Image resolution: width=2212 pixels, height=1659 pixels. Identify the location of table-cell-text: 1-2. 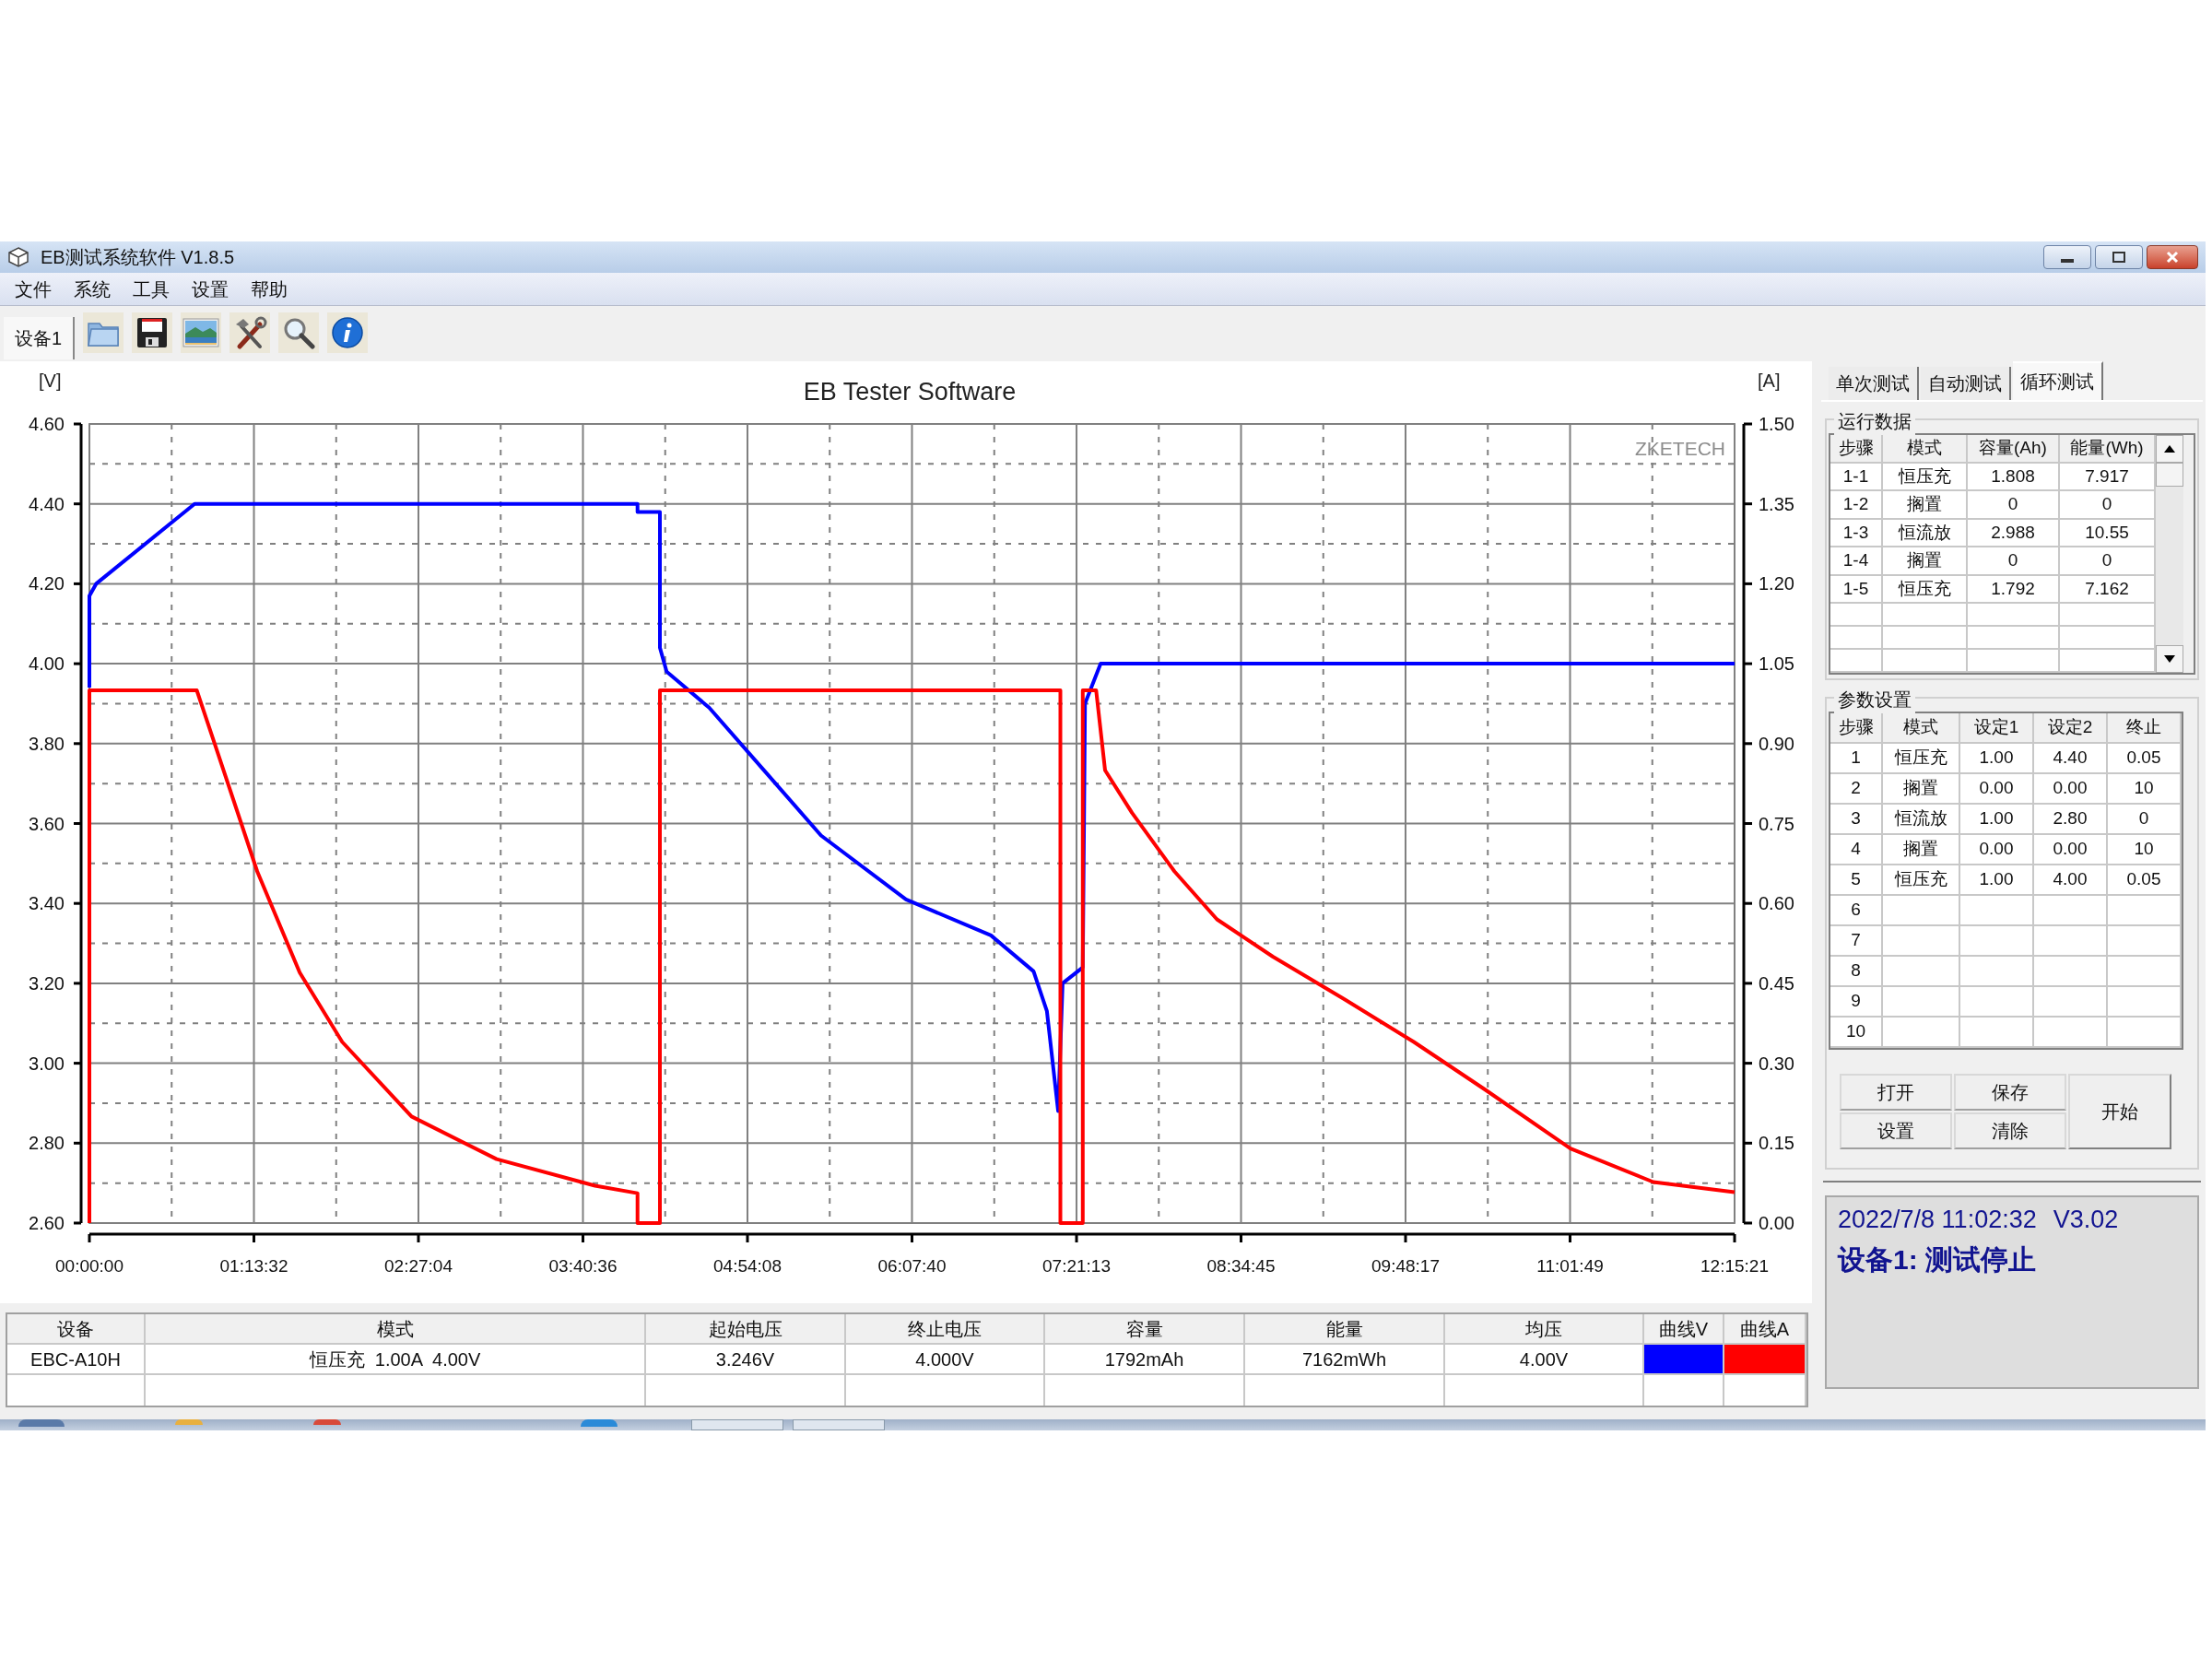
(1855, 504).